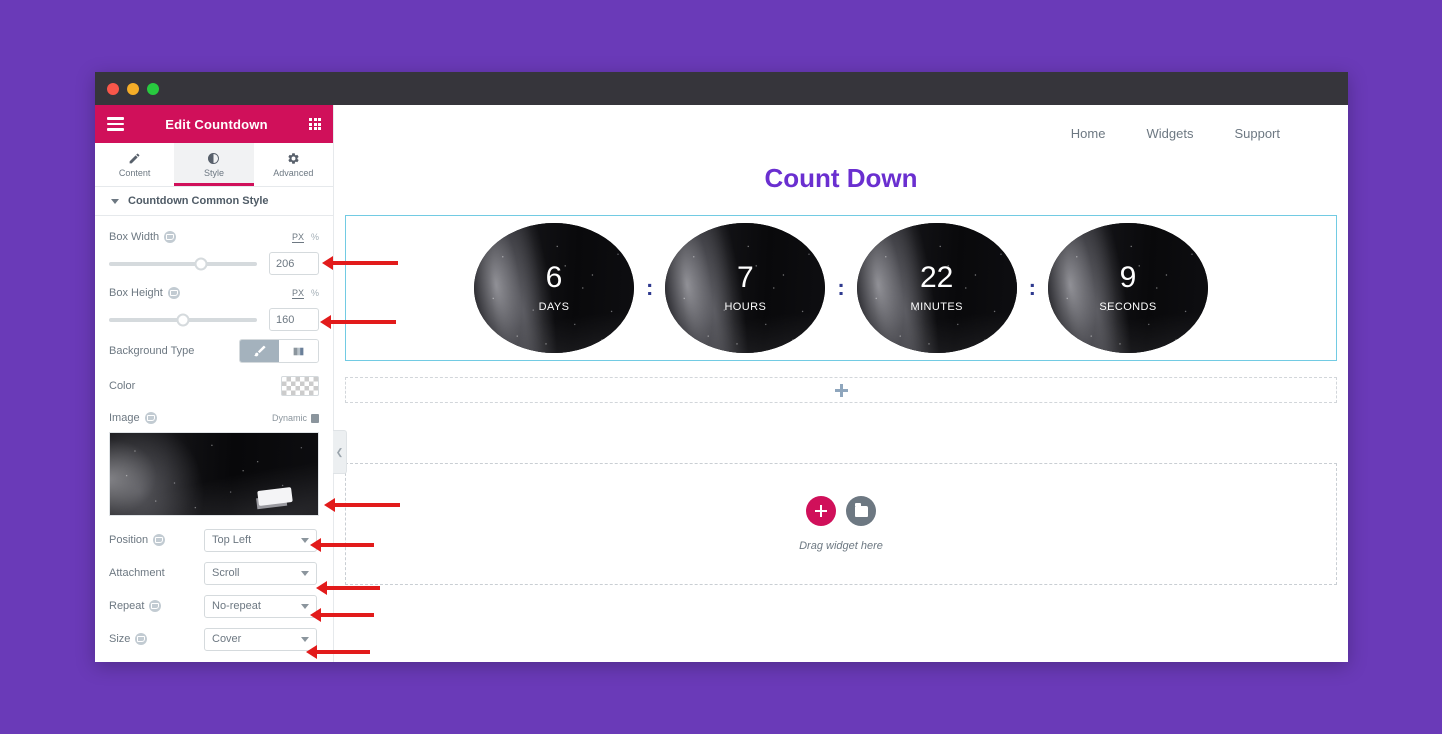 Image resolution: width=1442 pixels, height=734 pixels. Describe the element at coordinates (137, 573) in the screenshot. I see `attachment-label: Attachment` at that location.